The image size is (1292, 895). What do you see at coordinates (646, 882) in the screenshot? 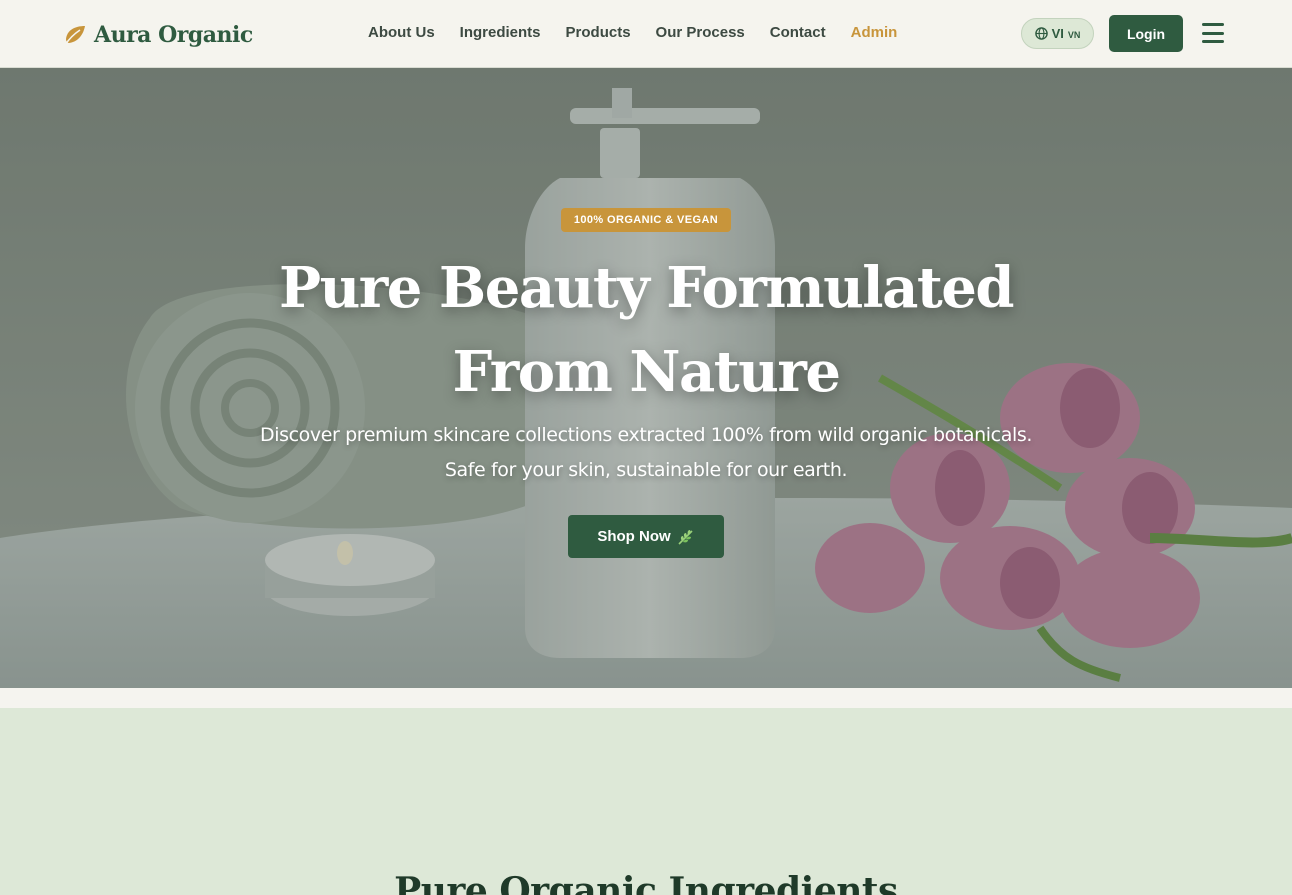
I see `section-title: Pure Organic Ingredients` at bounding box center [646, 882].